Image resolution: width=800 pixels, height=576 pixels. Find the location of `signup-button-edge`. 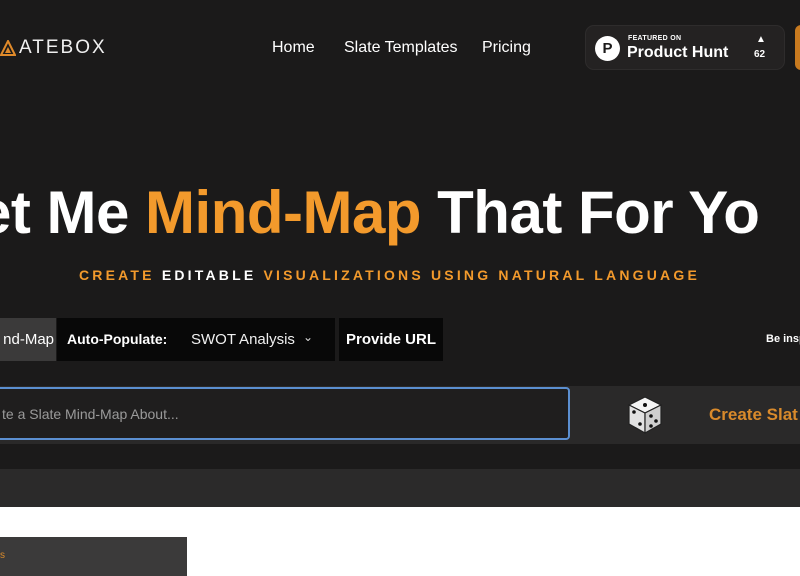

signup-button-edge is located at coordinates (797, 47).